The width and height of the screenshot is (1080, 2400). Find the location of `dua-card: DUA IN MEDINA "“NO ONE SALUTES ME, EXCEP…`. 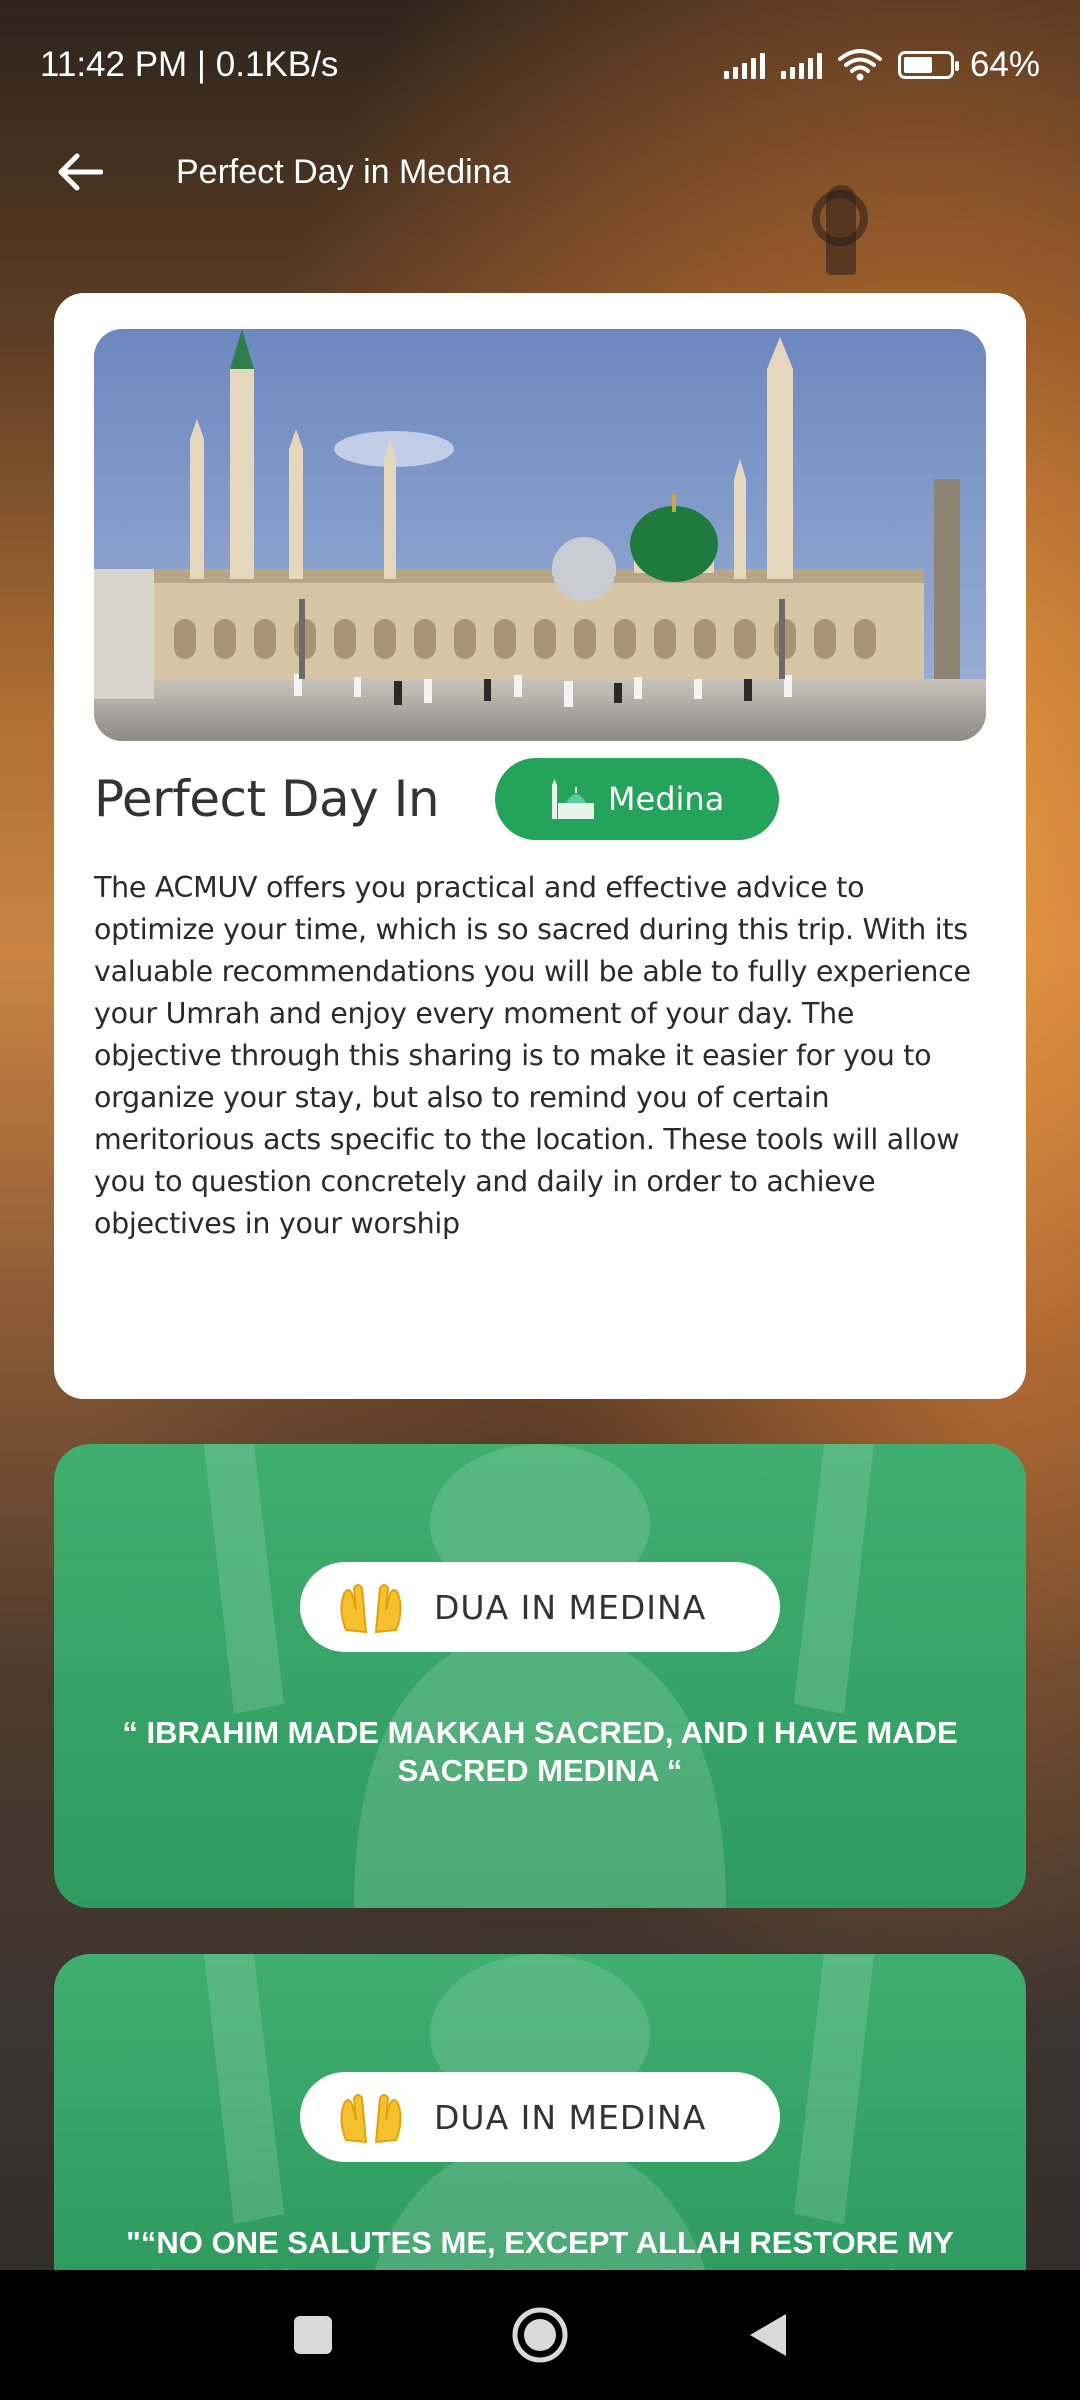

dua-card: DUA IN MEDINA "“NO ONE SALUTES ME, EXCEP… is located at coordinates (540, 2112).